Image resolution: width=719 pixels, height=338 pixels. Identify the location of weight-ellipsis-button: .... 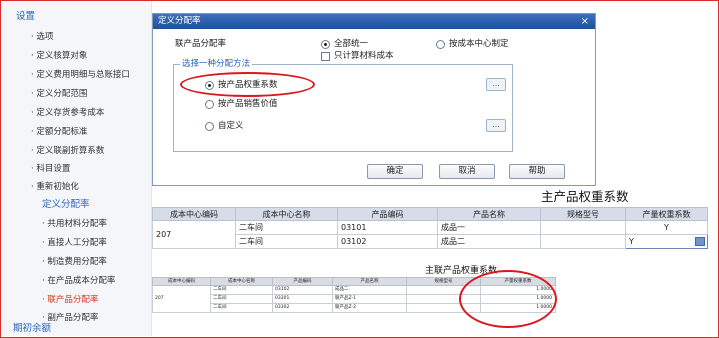
(496, 84).